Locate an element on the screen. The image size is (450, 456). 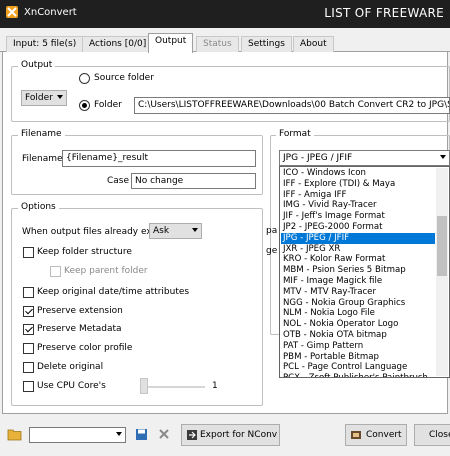
format-option: IFF - Explore (TDI) & Maya is located at coordinates (358, 184).